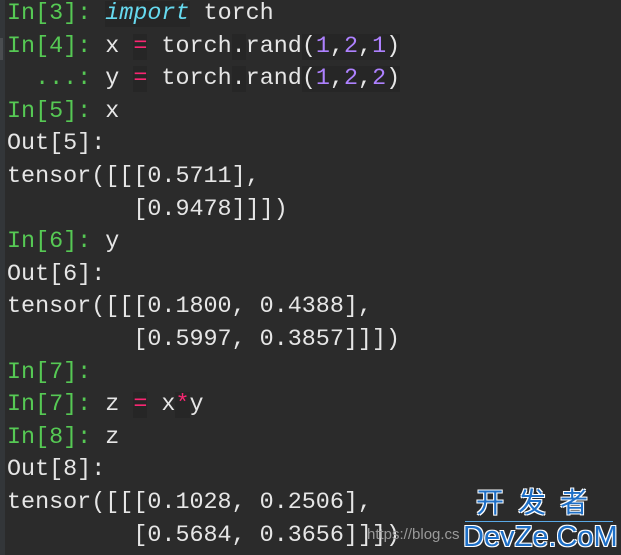  What do you see at coordinates (112, 437) in the screenshot?
I see `code-text: z` at bounding box center [112, 437].